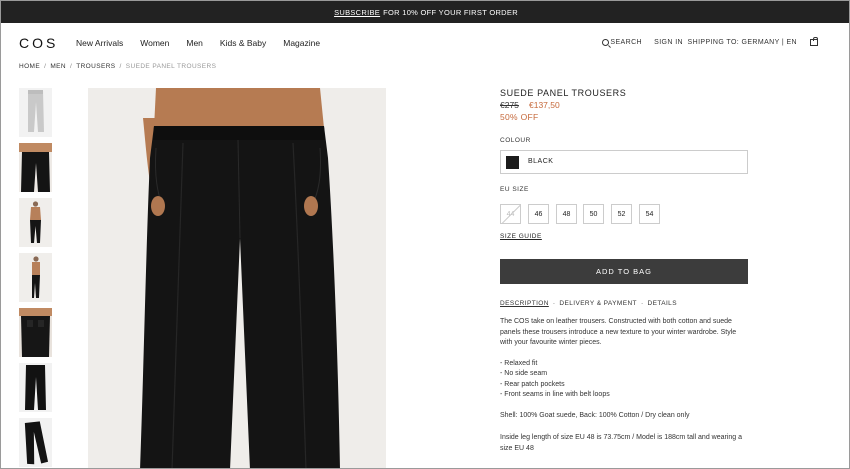  I want to click on nav-kids-baby: Kids & Baby, so click(243, 43).